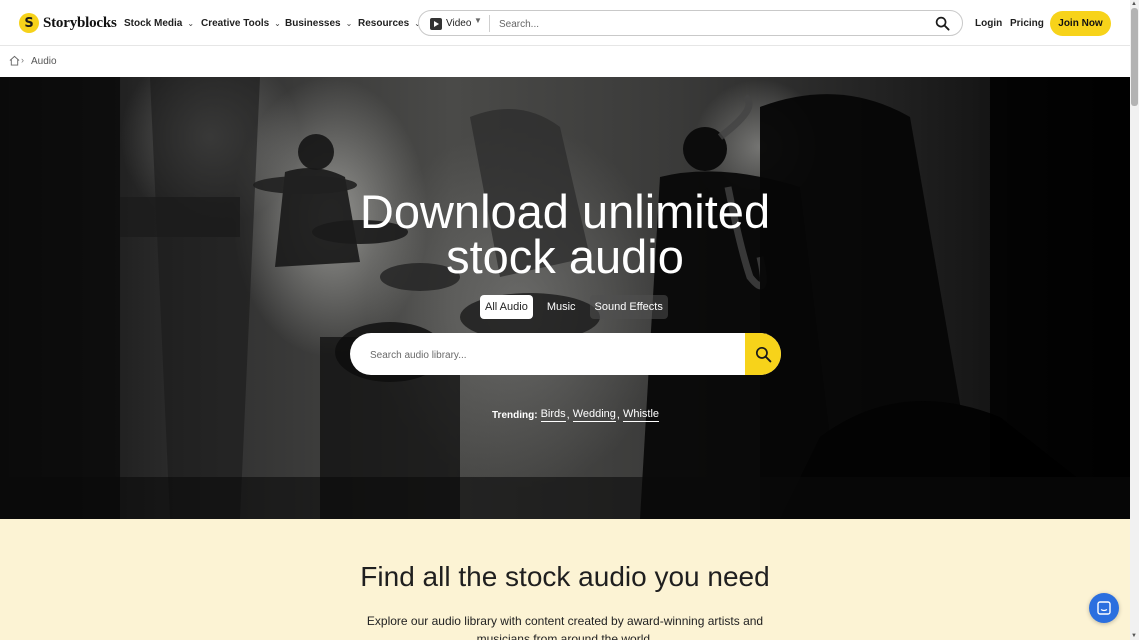 This screenshot has height=640, width=1139. What do you see at coordinates (565, 256) in the screenshot?
I see `hero-title-line-2: stock audio` at bounding box center [565, 256].